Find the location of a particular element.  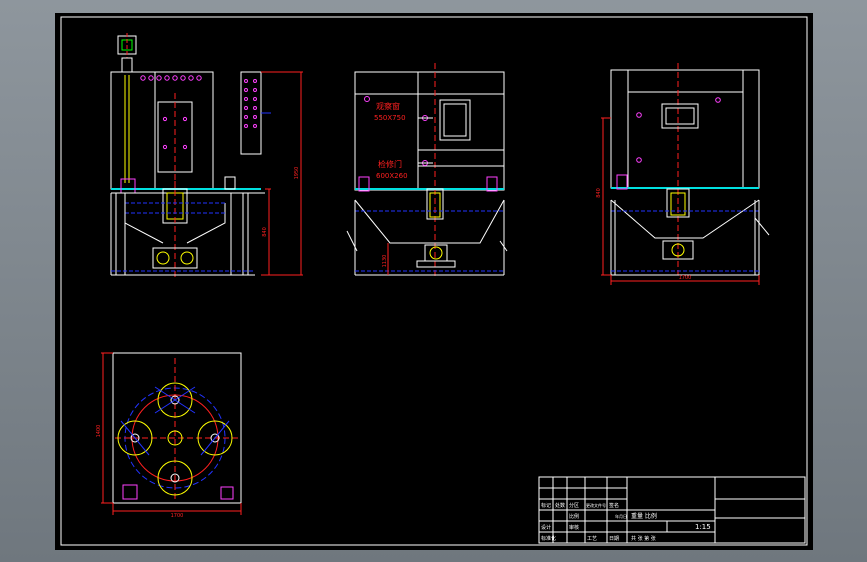

side-height-low-label: 1130 is located at coordinates (385, 261).